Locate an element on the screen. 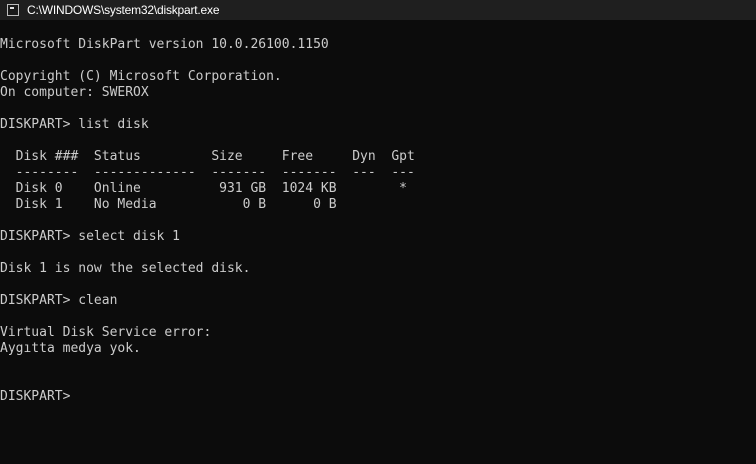 This screenshot has width=756, height=464. disk-table-header: Disk ### Status Size Free Dyn Gpt is located at coordinates (207, 156).